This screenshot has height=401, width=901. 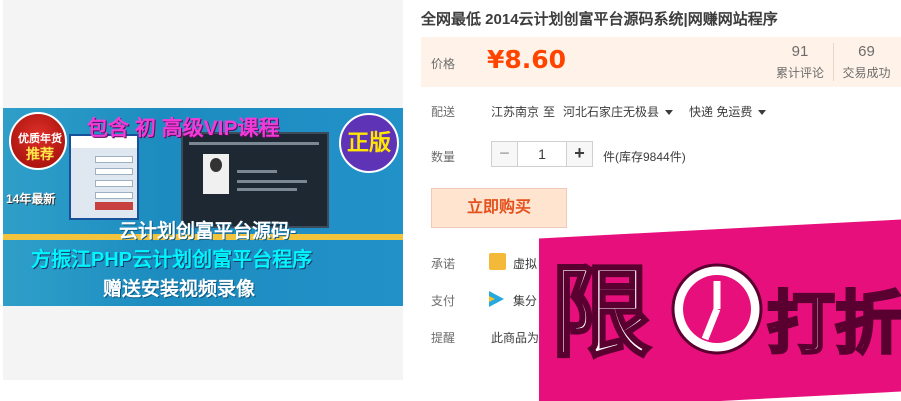 What do you see at coordinates (179, 289) in the screenshot?
I see `banner-line-3: 赠送安装视频录像` at bounding box center [179, 289].